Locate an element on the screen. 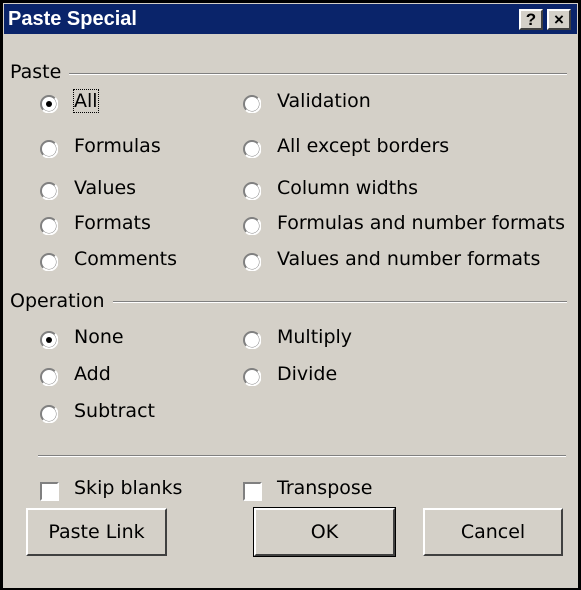 The width and height of the screenshot is (581, 590). operation-option-label: Add is located at coordinates (92, 374).